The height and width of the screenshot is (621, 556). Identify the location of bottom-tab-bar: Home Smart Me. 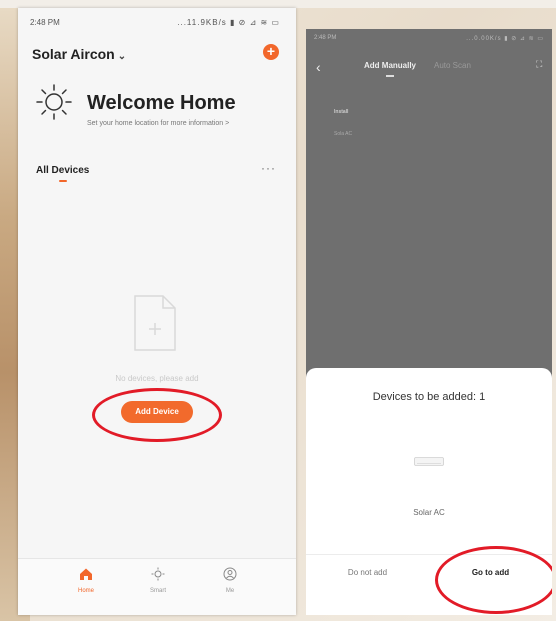
(157, 586).